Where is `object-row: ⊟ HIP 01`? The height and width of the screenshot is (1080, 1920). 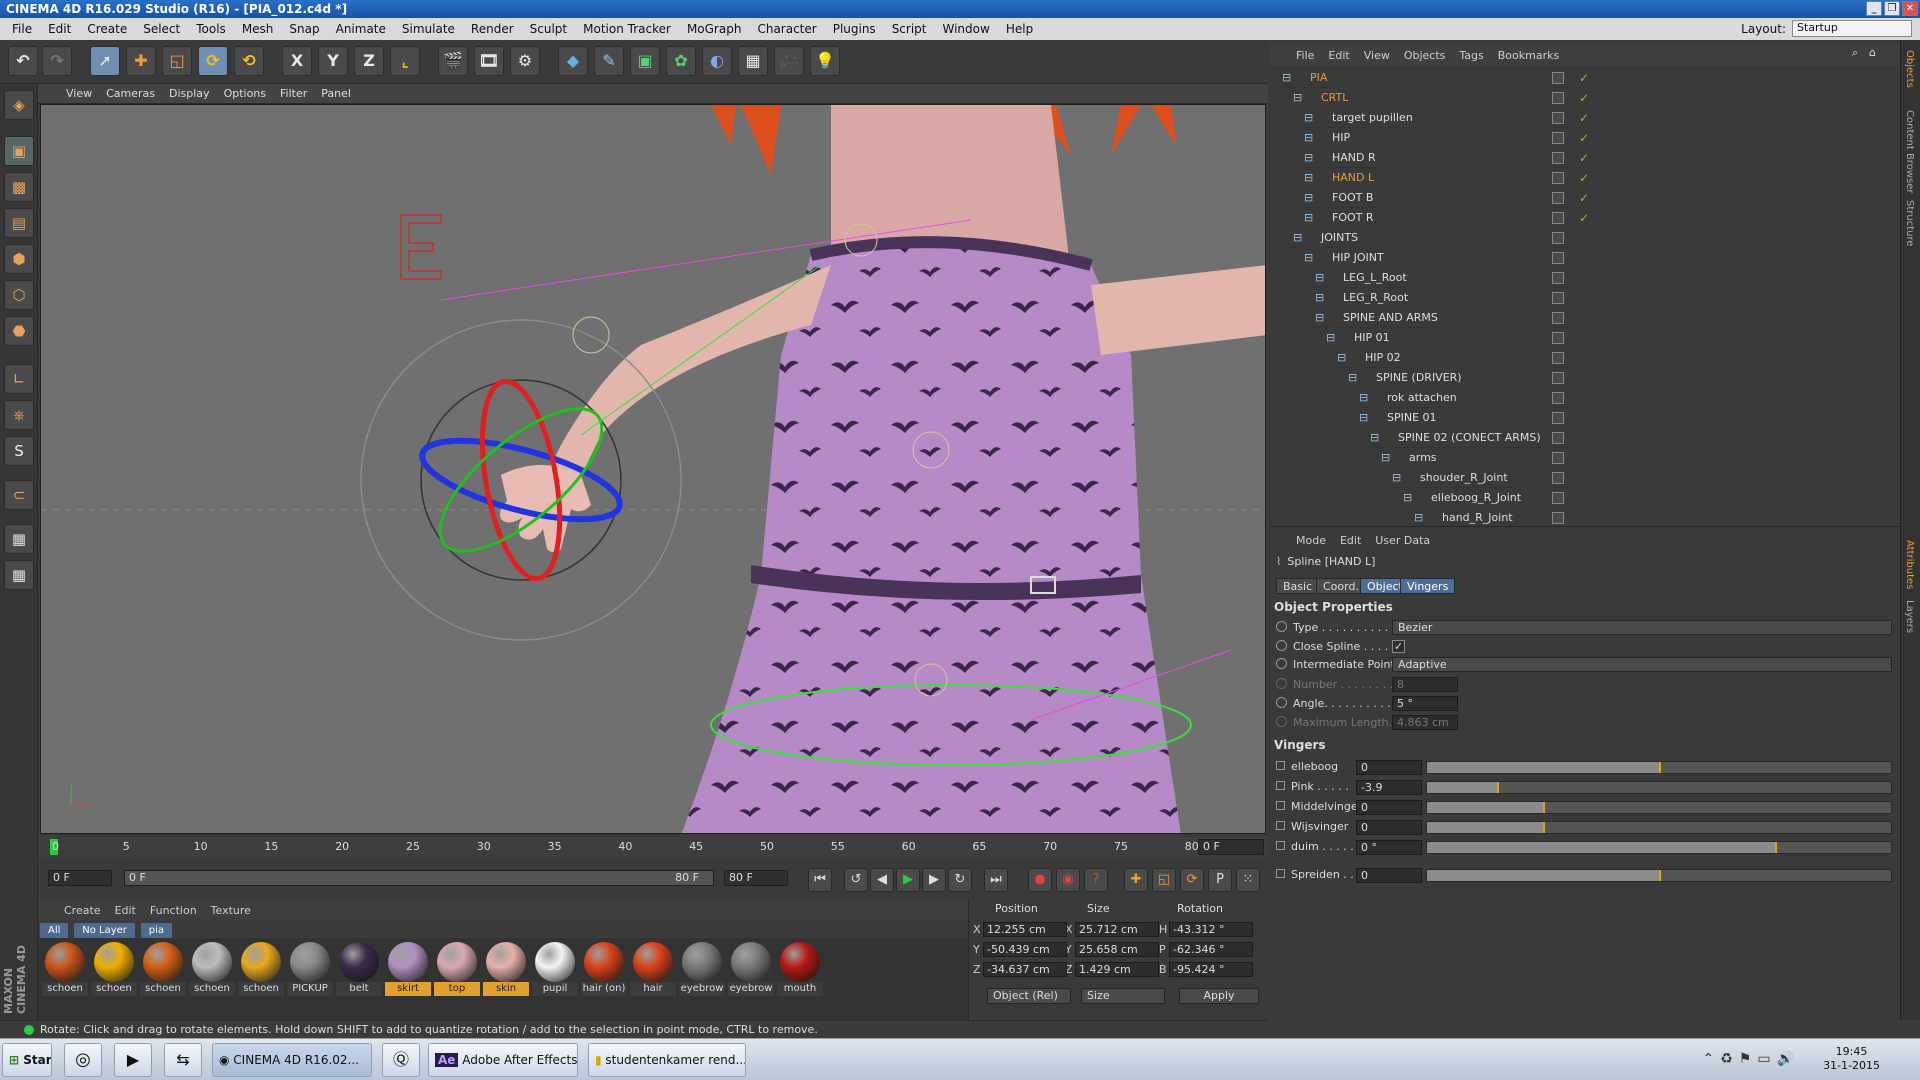
object-row: ⊟ HIP 01 is located at coordinates (1580, 338).